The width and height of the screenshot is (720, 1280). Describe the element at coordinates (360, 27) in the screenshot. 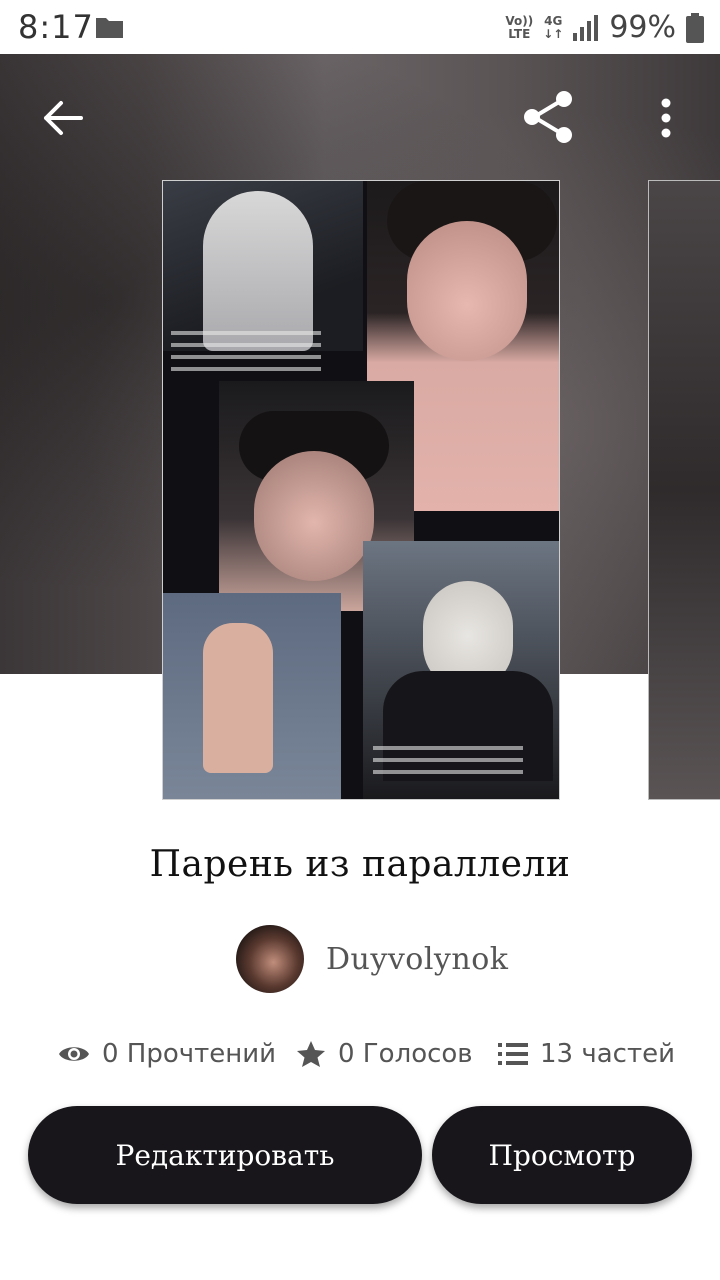

I see `status-bar: 8:17 Vo)) LTE 4G ↓↑ 99%` at that location.